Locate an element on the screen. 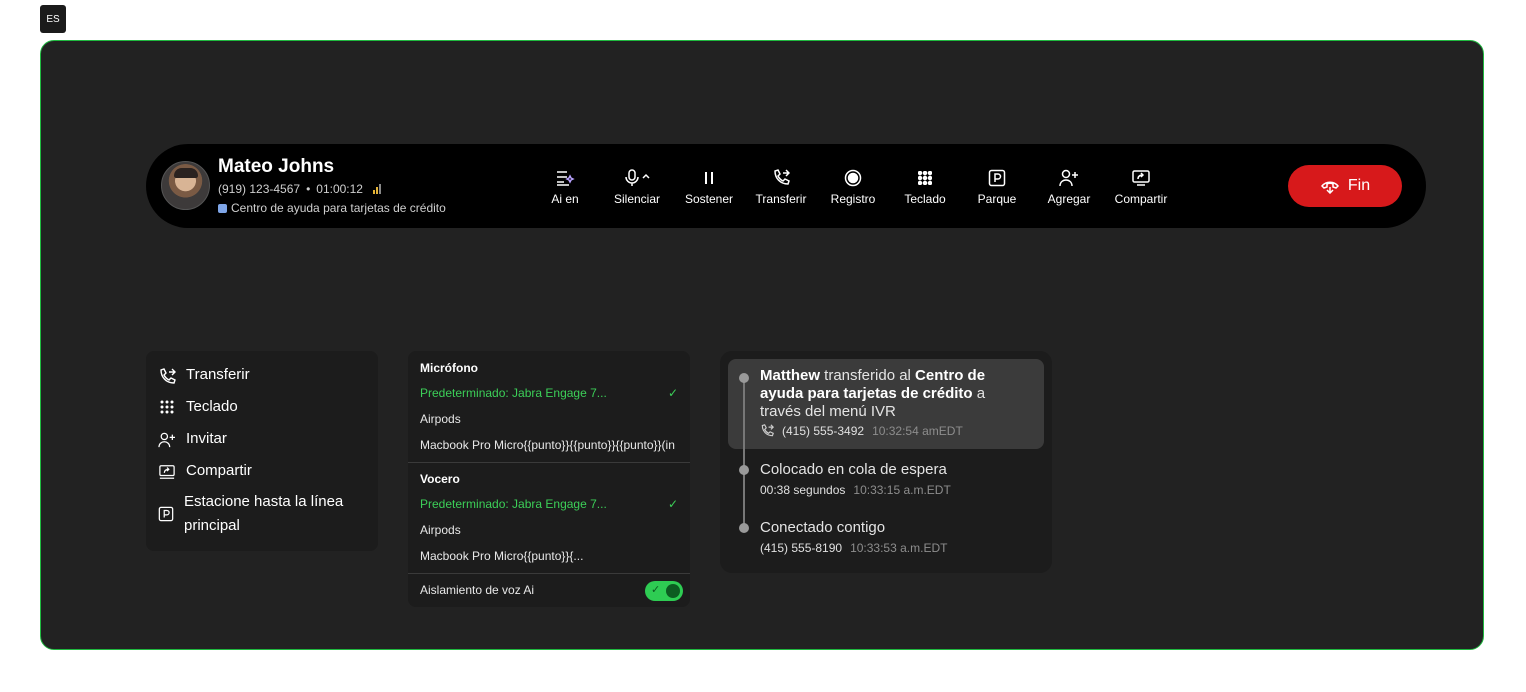 The width and height of the screenshot is (1526, 692). pause-icon is located at coordinates (709, 178).